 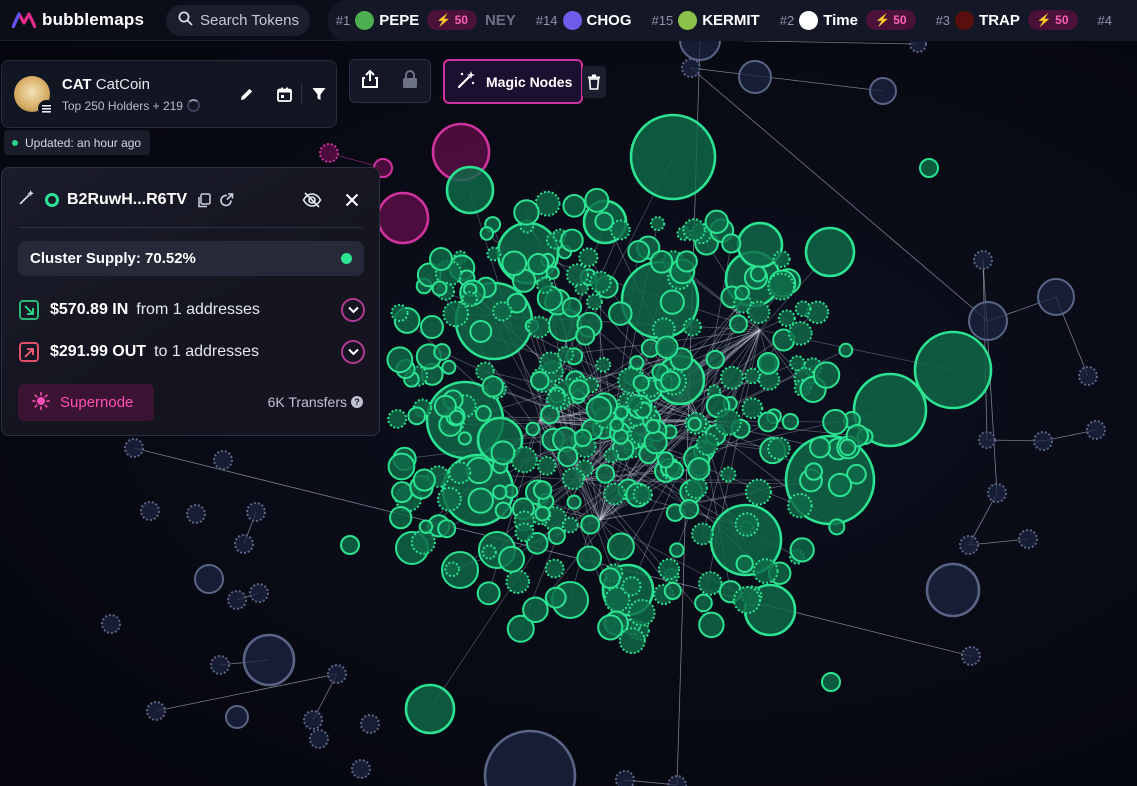 What do you see at coordinates (584, 20) in the screenshot?
I see `ticker-item-chog: #14 CHOG` at bounding box center [584, 20].